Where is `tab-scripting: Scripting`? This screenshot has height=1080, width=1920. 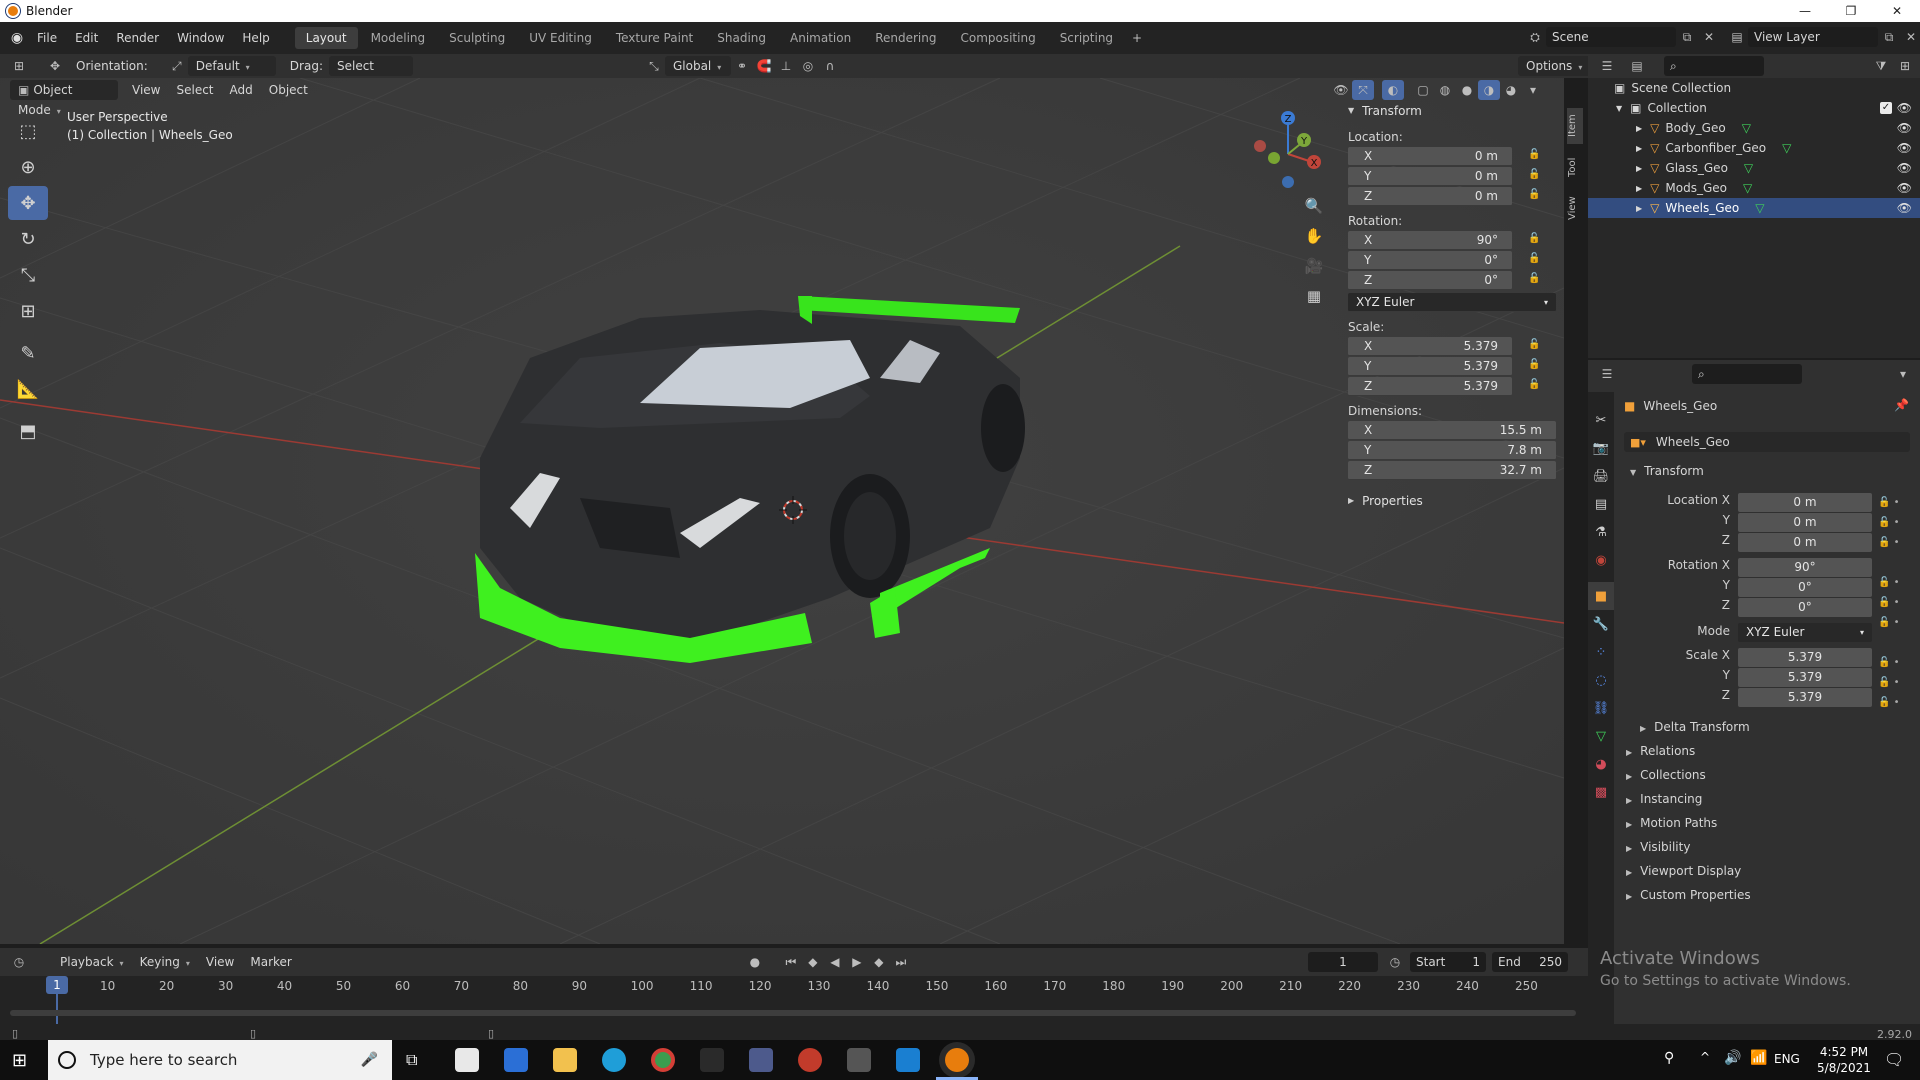 tab-scripting: Scripting is located at coordinates (1086, 38).